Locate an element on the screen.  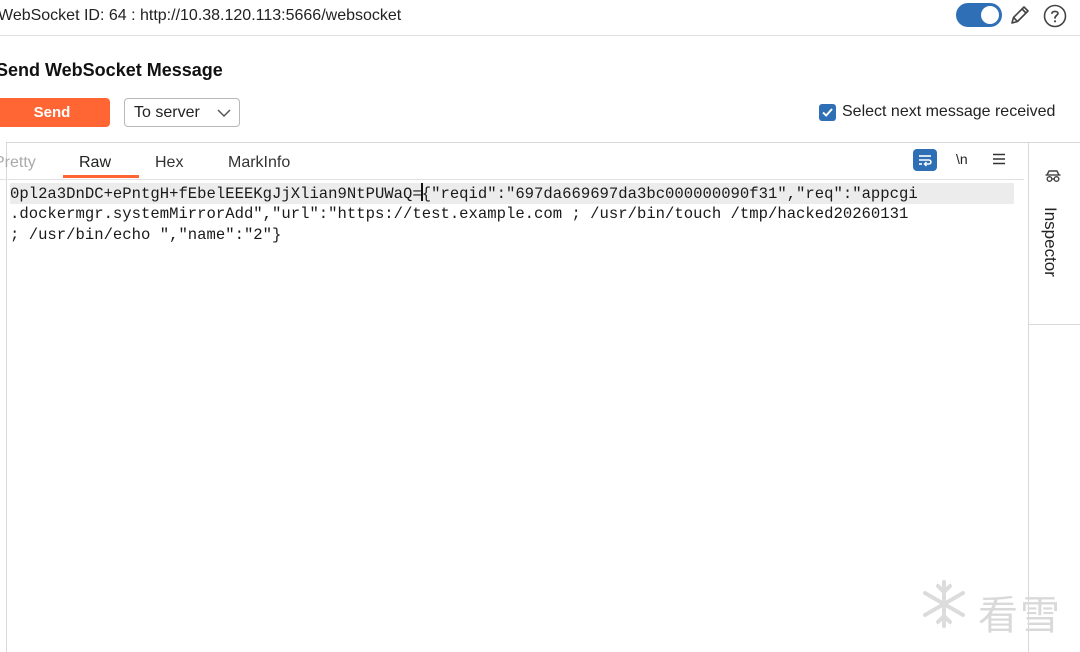
editor-tabs: Pretty Raw Hex MarkInfo is located at coordinates (512, 161).